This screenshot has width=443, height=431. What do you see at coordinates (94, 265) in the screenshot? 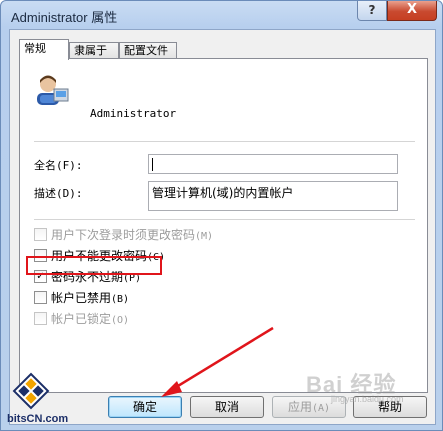
I see `highlight-box` at bounding box center [94, 265].